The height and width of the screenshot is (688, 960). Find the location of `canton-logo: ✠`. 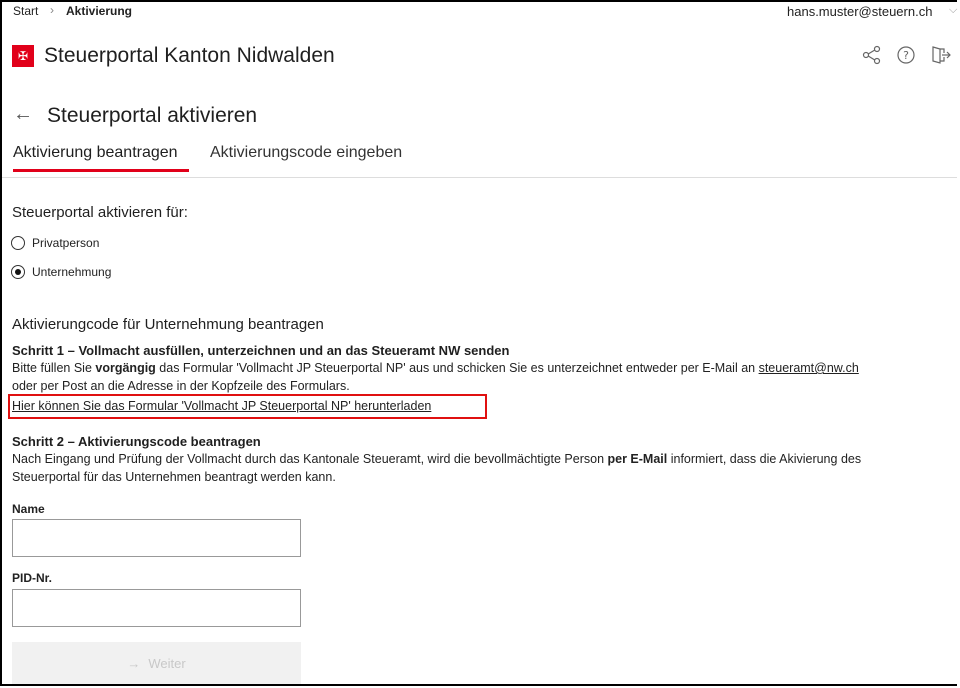

canton-logo: ✠ is located at coordinates (23, 56).